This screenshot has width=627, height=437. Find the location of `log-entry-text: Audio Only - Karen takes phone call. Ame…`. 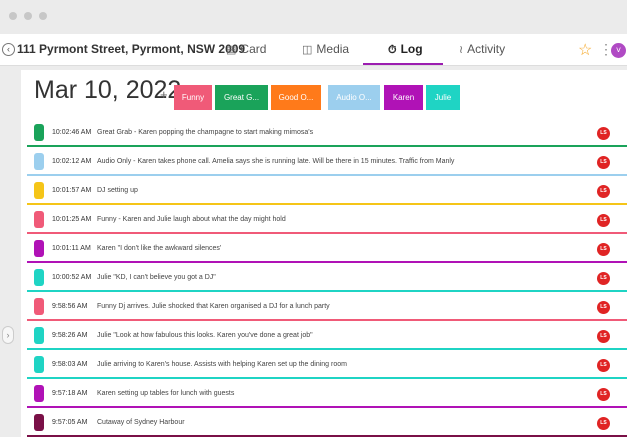

log-entry-text: Audio Only - Karen takes phone call. Ame… is located at coordinates (276, 161).